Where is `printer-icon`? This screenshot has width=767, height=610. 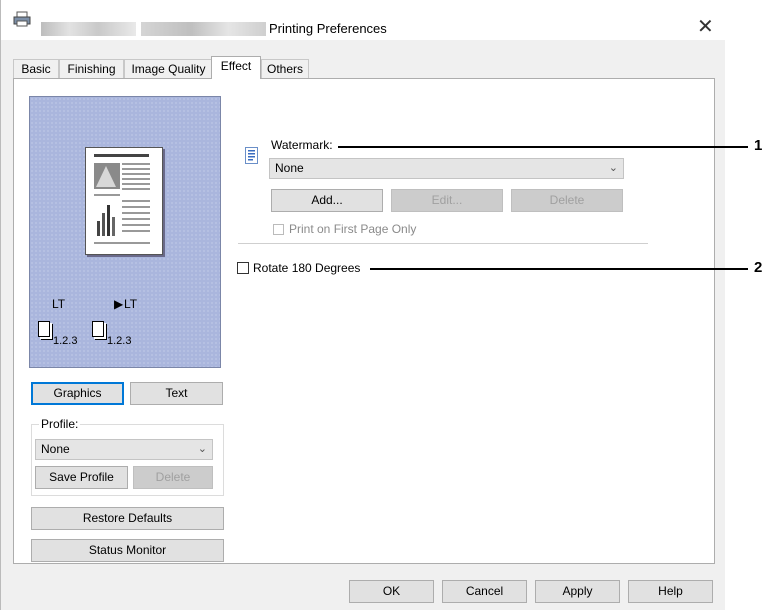 printer-icon is located at coordinates (22, 19).